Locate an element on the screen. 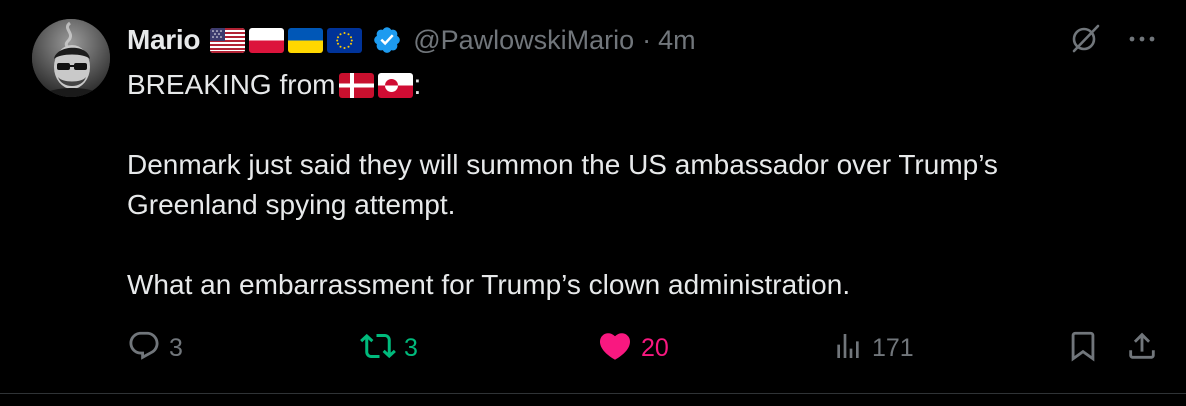 The width and height of the screenshot is (1186, 406). breaking-text: BREAKING from is located at coordinates (231, 84).